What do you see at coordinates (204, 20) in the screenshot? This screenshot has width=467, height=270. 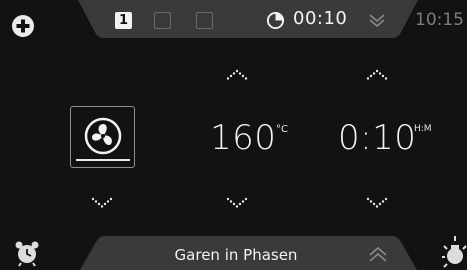 I see `phase-3-tab` at bounding box center [204, 20].